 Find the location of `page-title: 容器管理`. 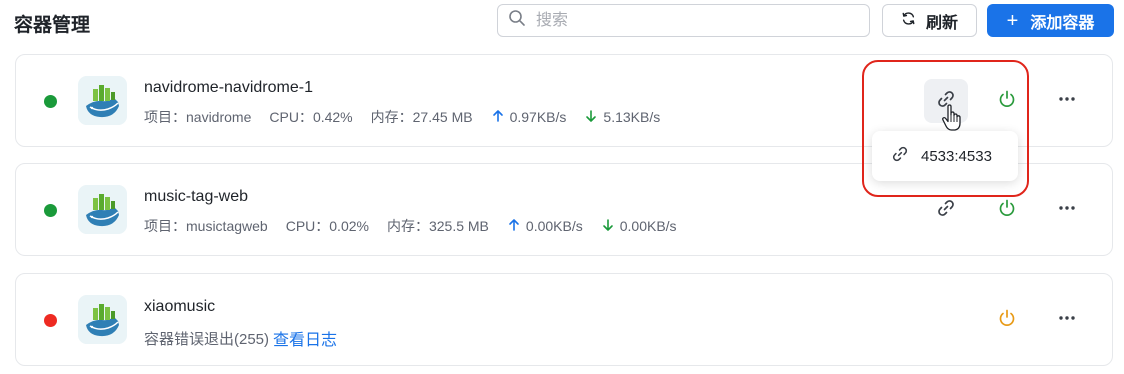

page-title: 容器管理 is located at coordinates (52, 25).